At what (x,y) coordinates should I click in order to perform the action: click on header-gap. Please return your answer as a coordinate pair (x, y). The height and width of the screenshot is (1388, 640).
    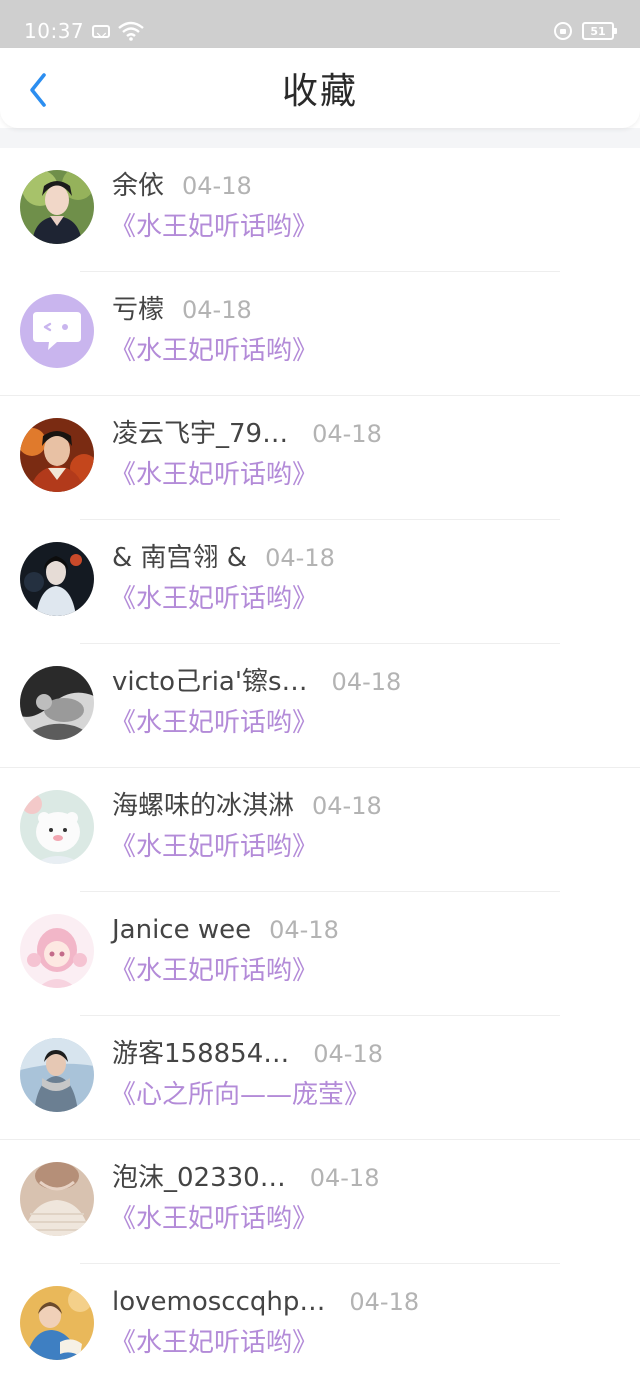
    Looking at the image, I should click on (320, 138).